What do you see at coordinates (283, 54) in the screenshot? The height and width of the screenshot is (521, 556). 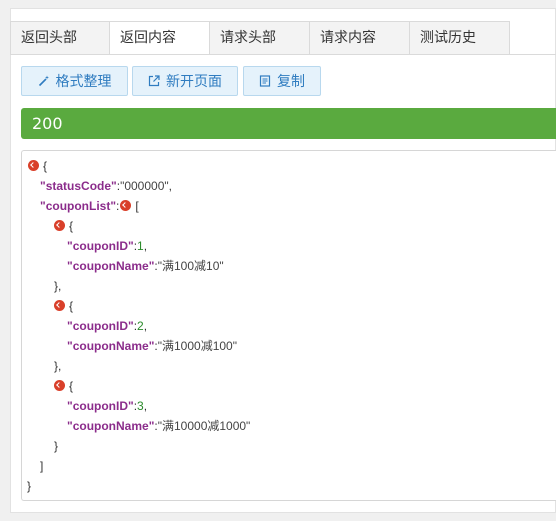 I see `tab-underline` at bounding box center [283, 54].